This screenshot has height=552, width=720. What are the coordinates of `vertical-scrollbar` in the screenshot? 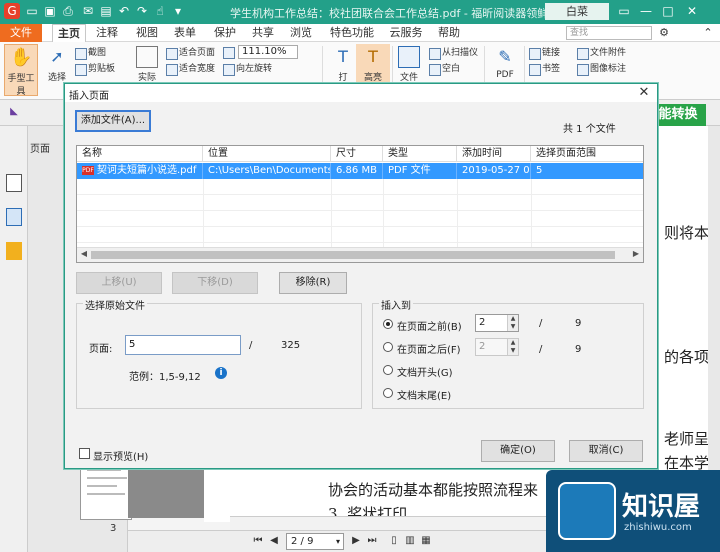 It's located at (714, 322).